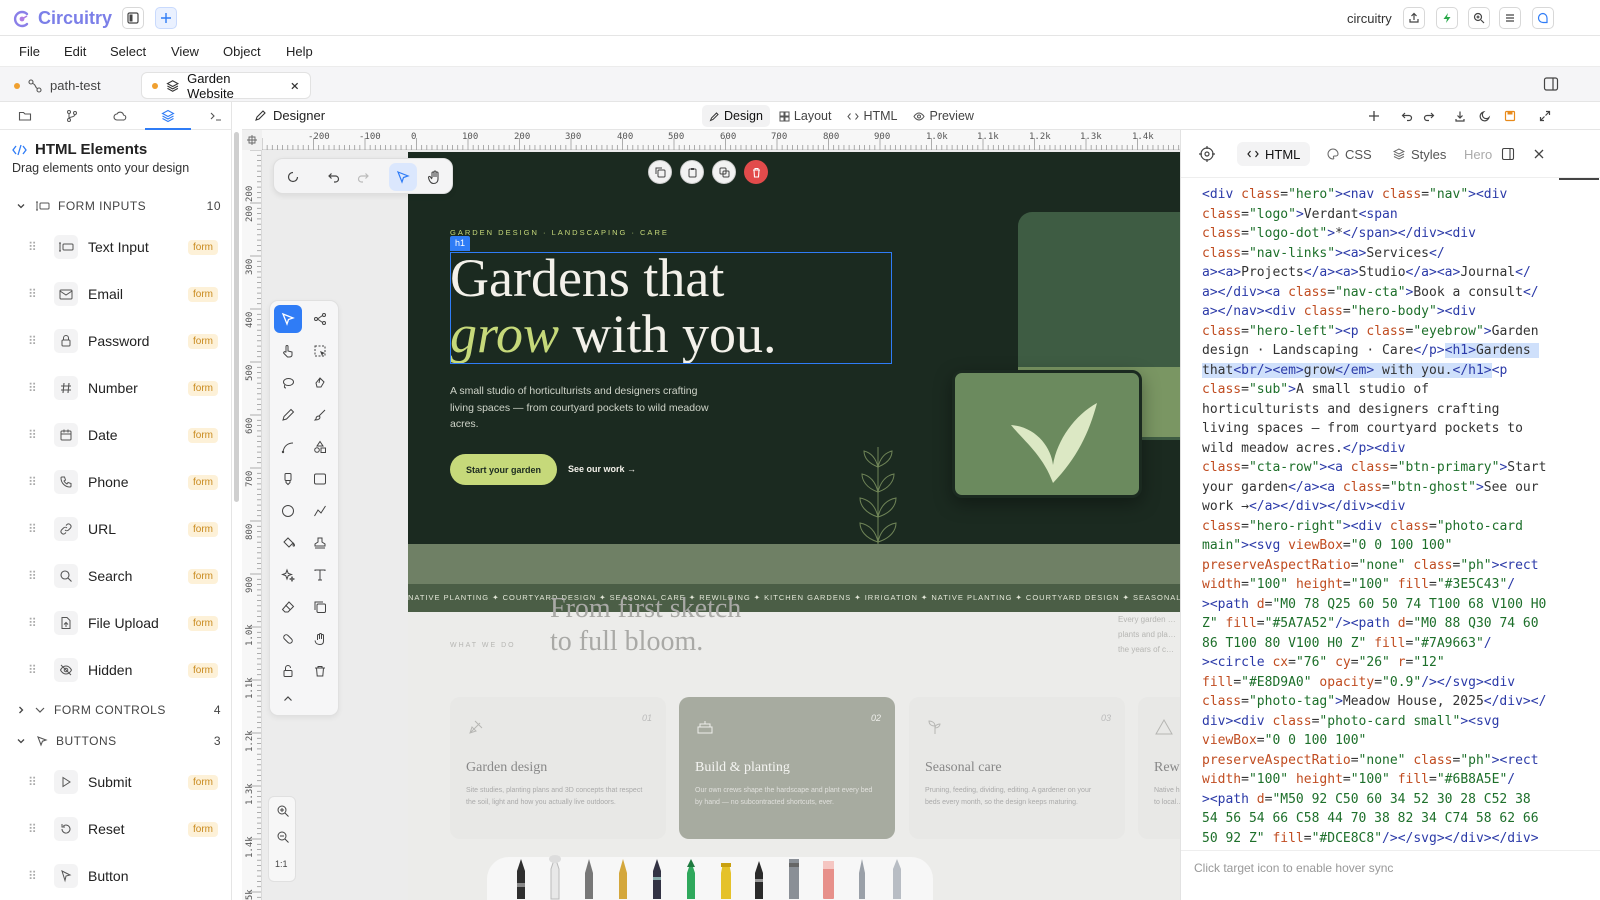 This screenshot has width=1600, height=900. What do you see at coordinates (288, 511) in the screenshot?
I see `ellipse-tool` at bounding box center [288, 511].